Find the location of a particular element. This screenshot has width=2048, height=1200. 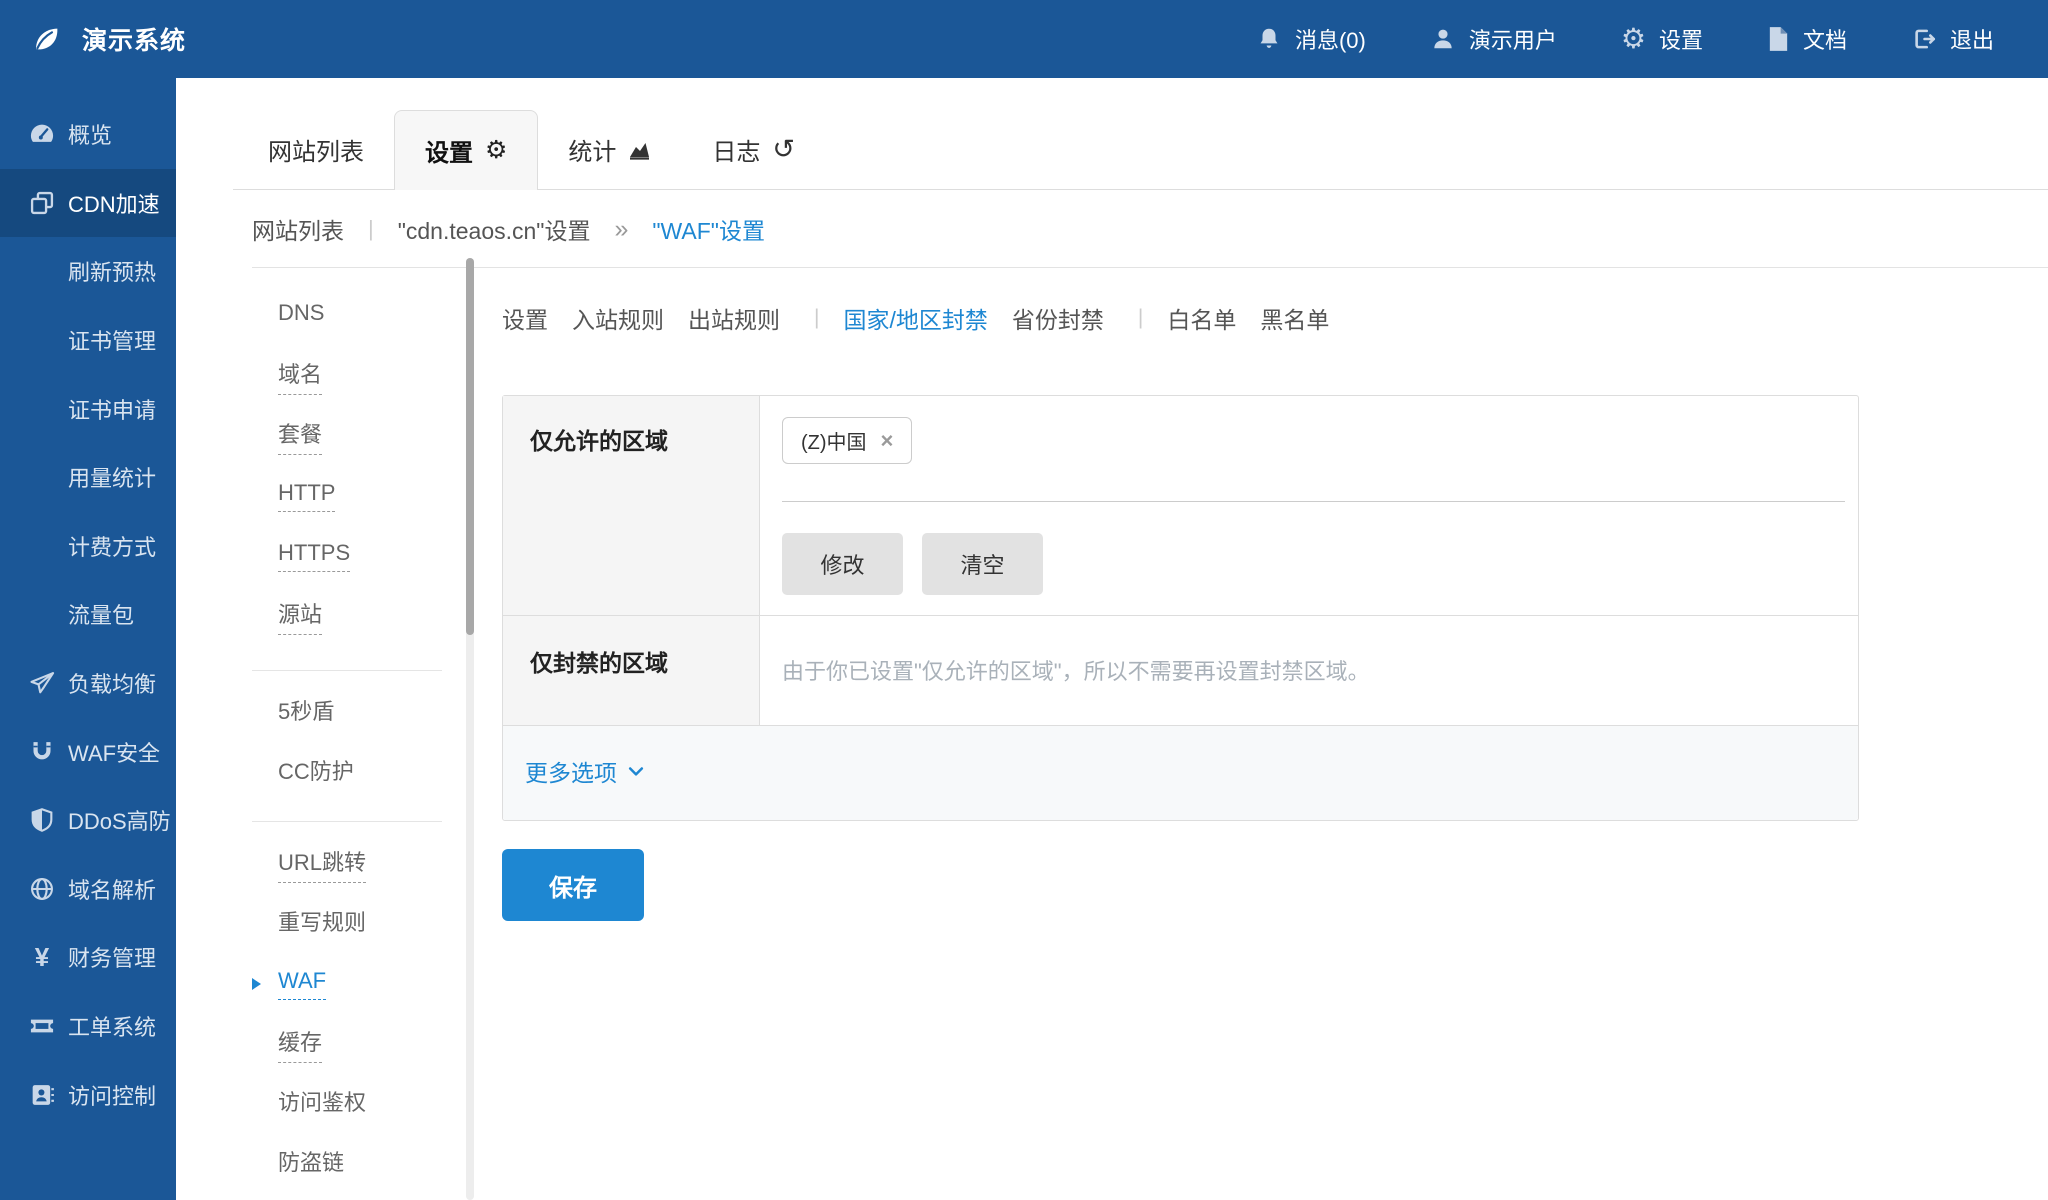

subnav-label: 防盗链 is located at coordinates (311, 1162).